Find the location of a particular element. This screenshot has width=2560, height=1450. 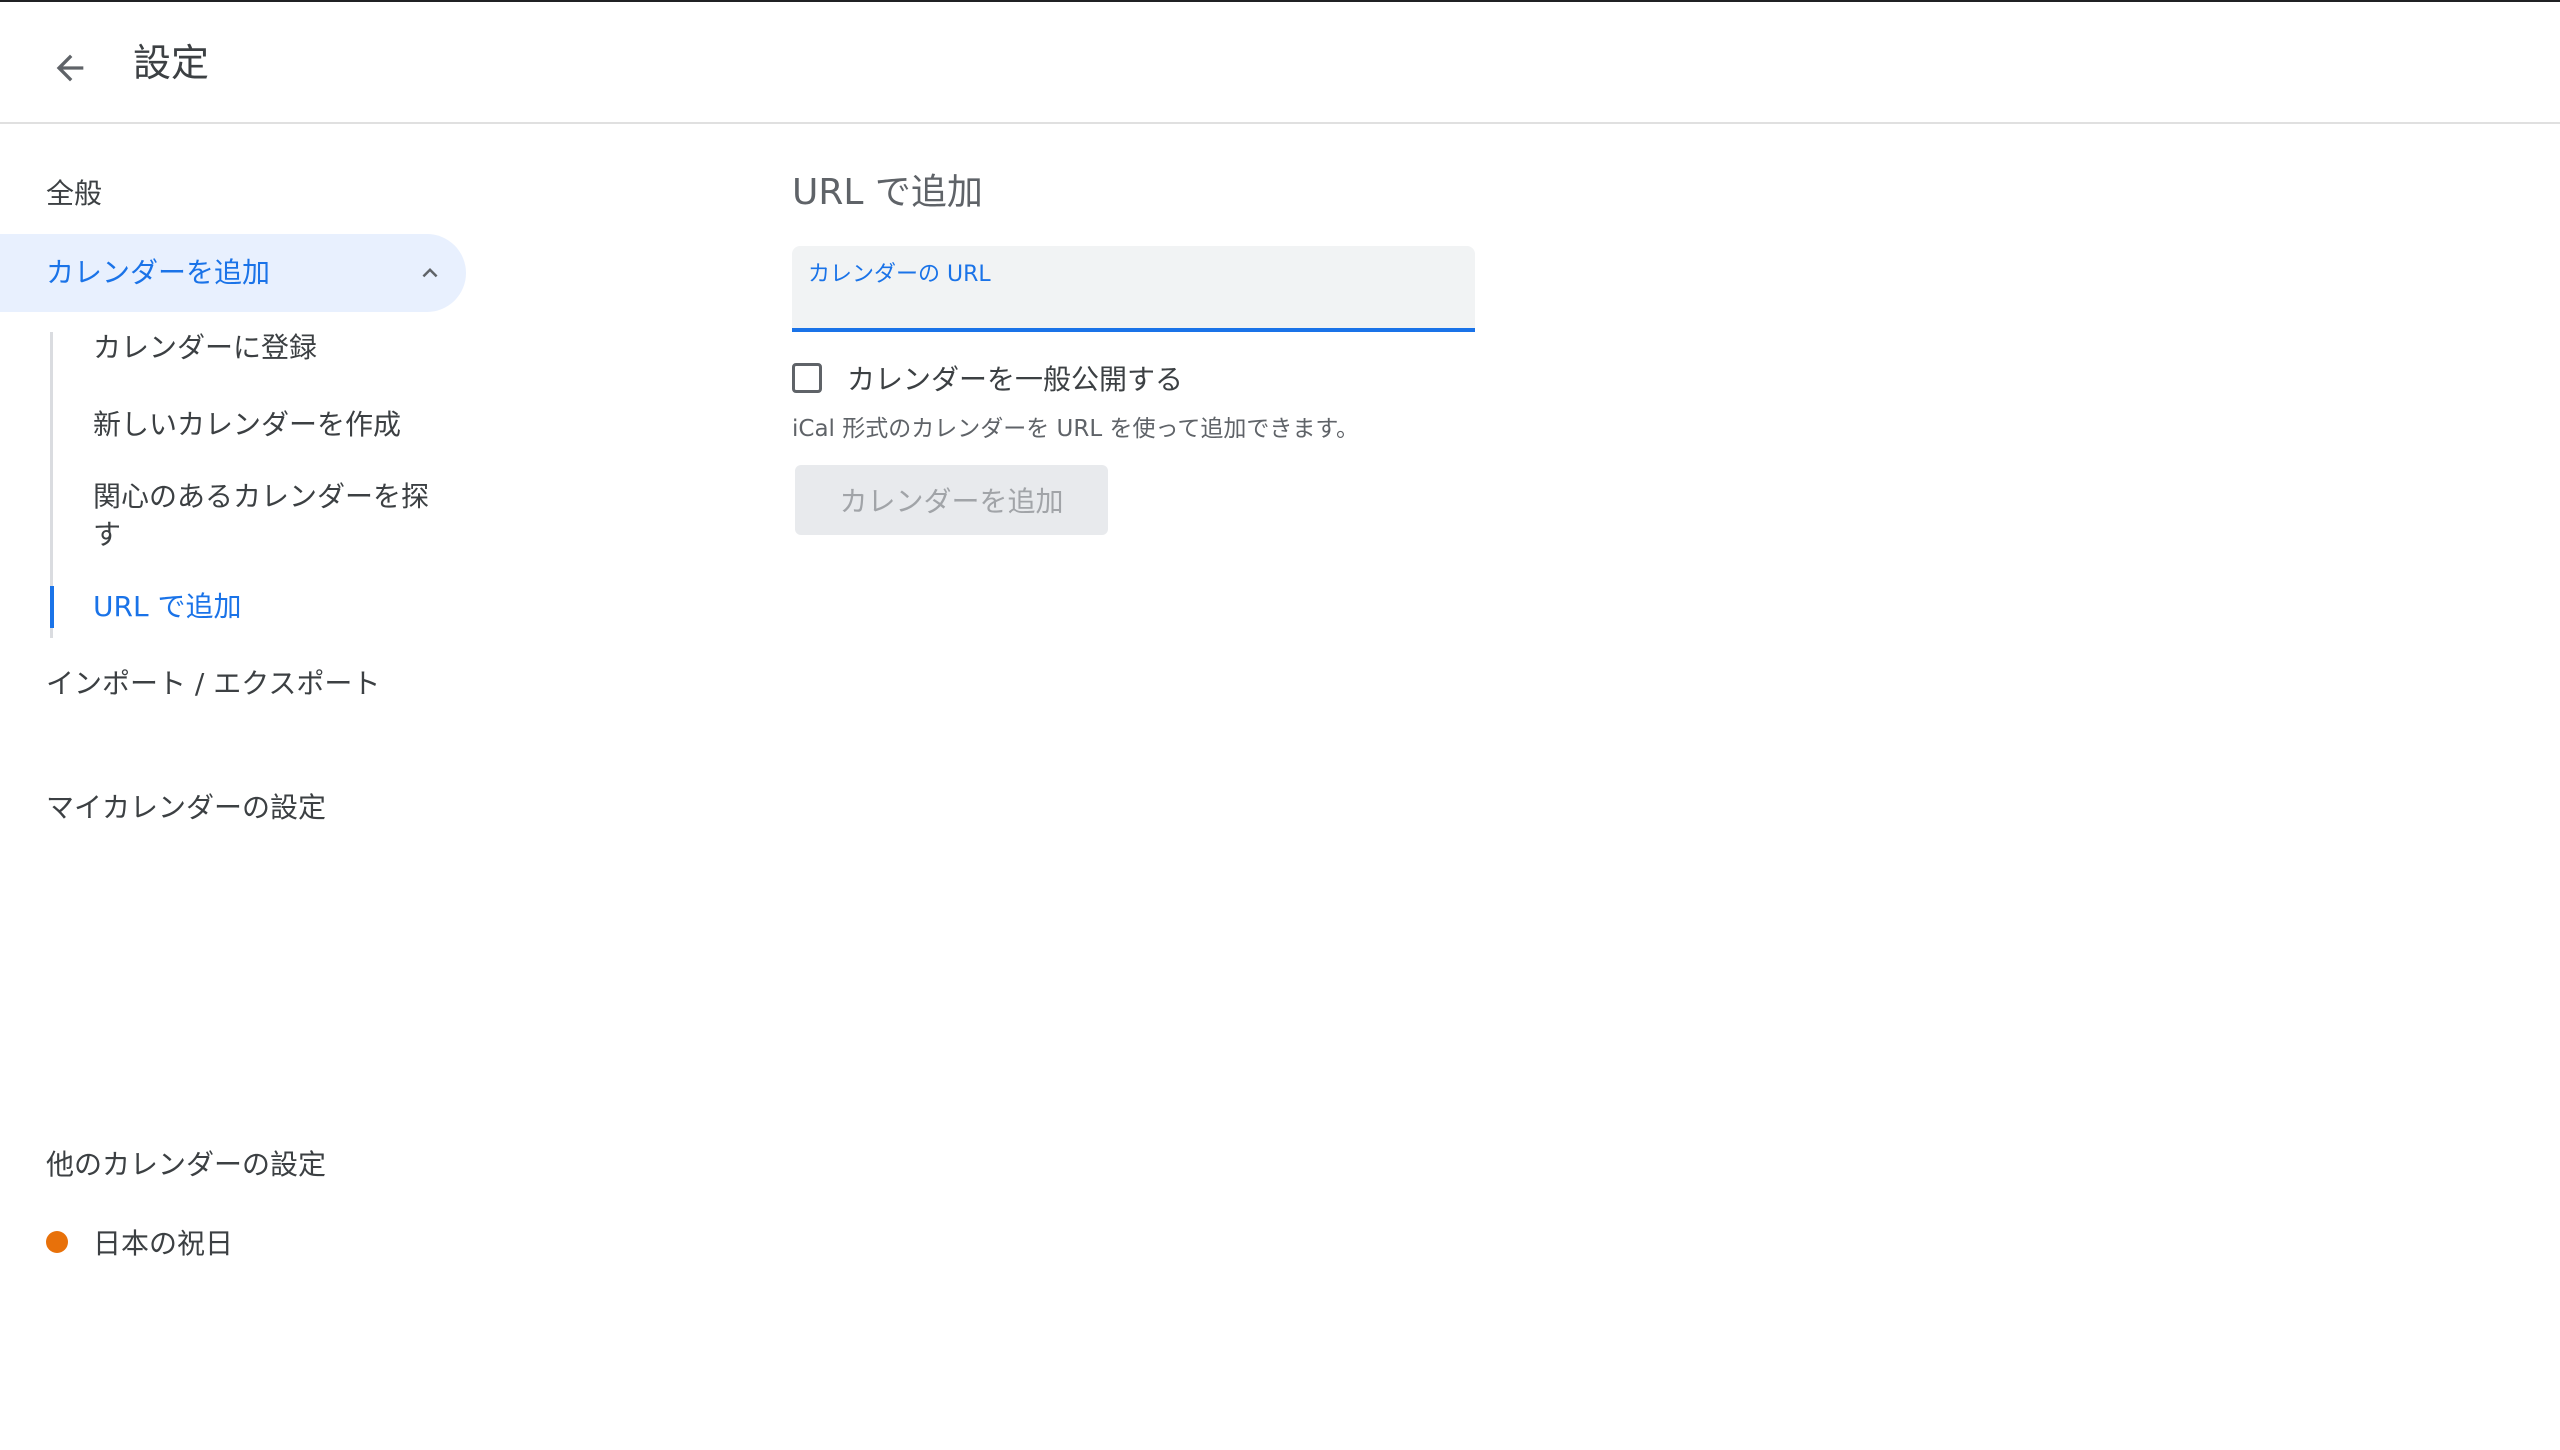

sidebar-subitem-create-calendar: 新しいカレンダーを作成 is located at coordinates (263, 425).